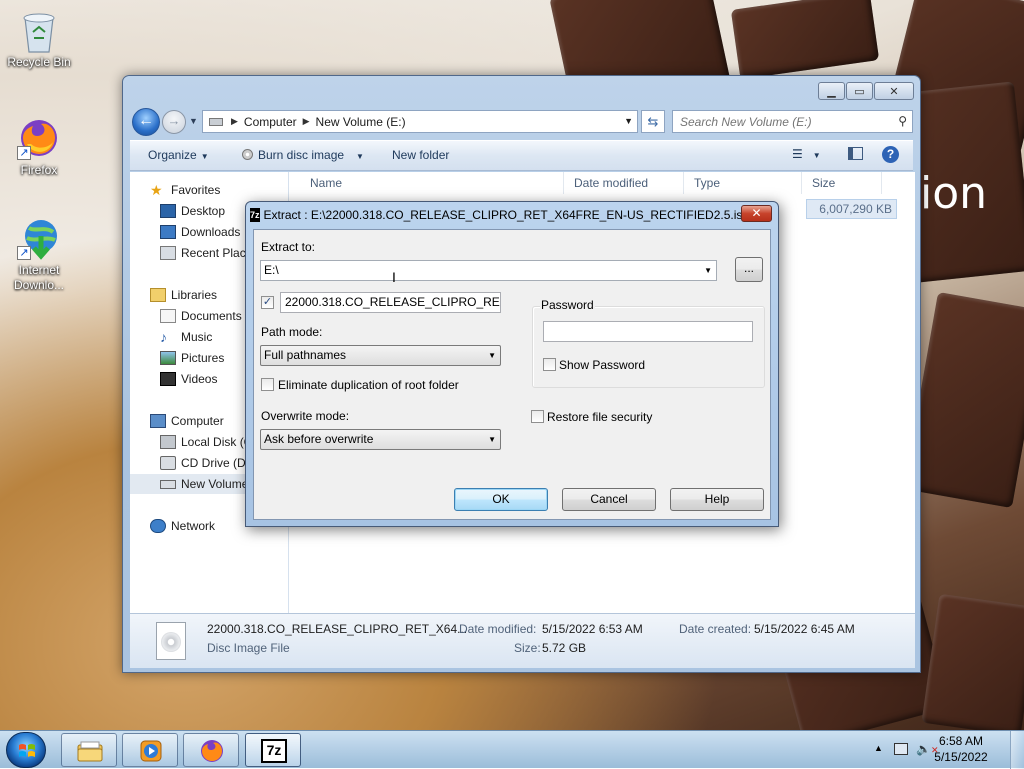 The height and width of the screenshot is (769, 1024). Describe the element at coordinates (549, 364) in the screenshot. I see `show-password-checkbox` at that location.